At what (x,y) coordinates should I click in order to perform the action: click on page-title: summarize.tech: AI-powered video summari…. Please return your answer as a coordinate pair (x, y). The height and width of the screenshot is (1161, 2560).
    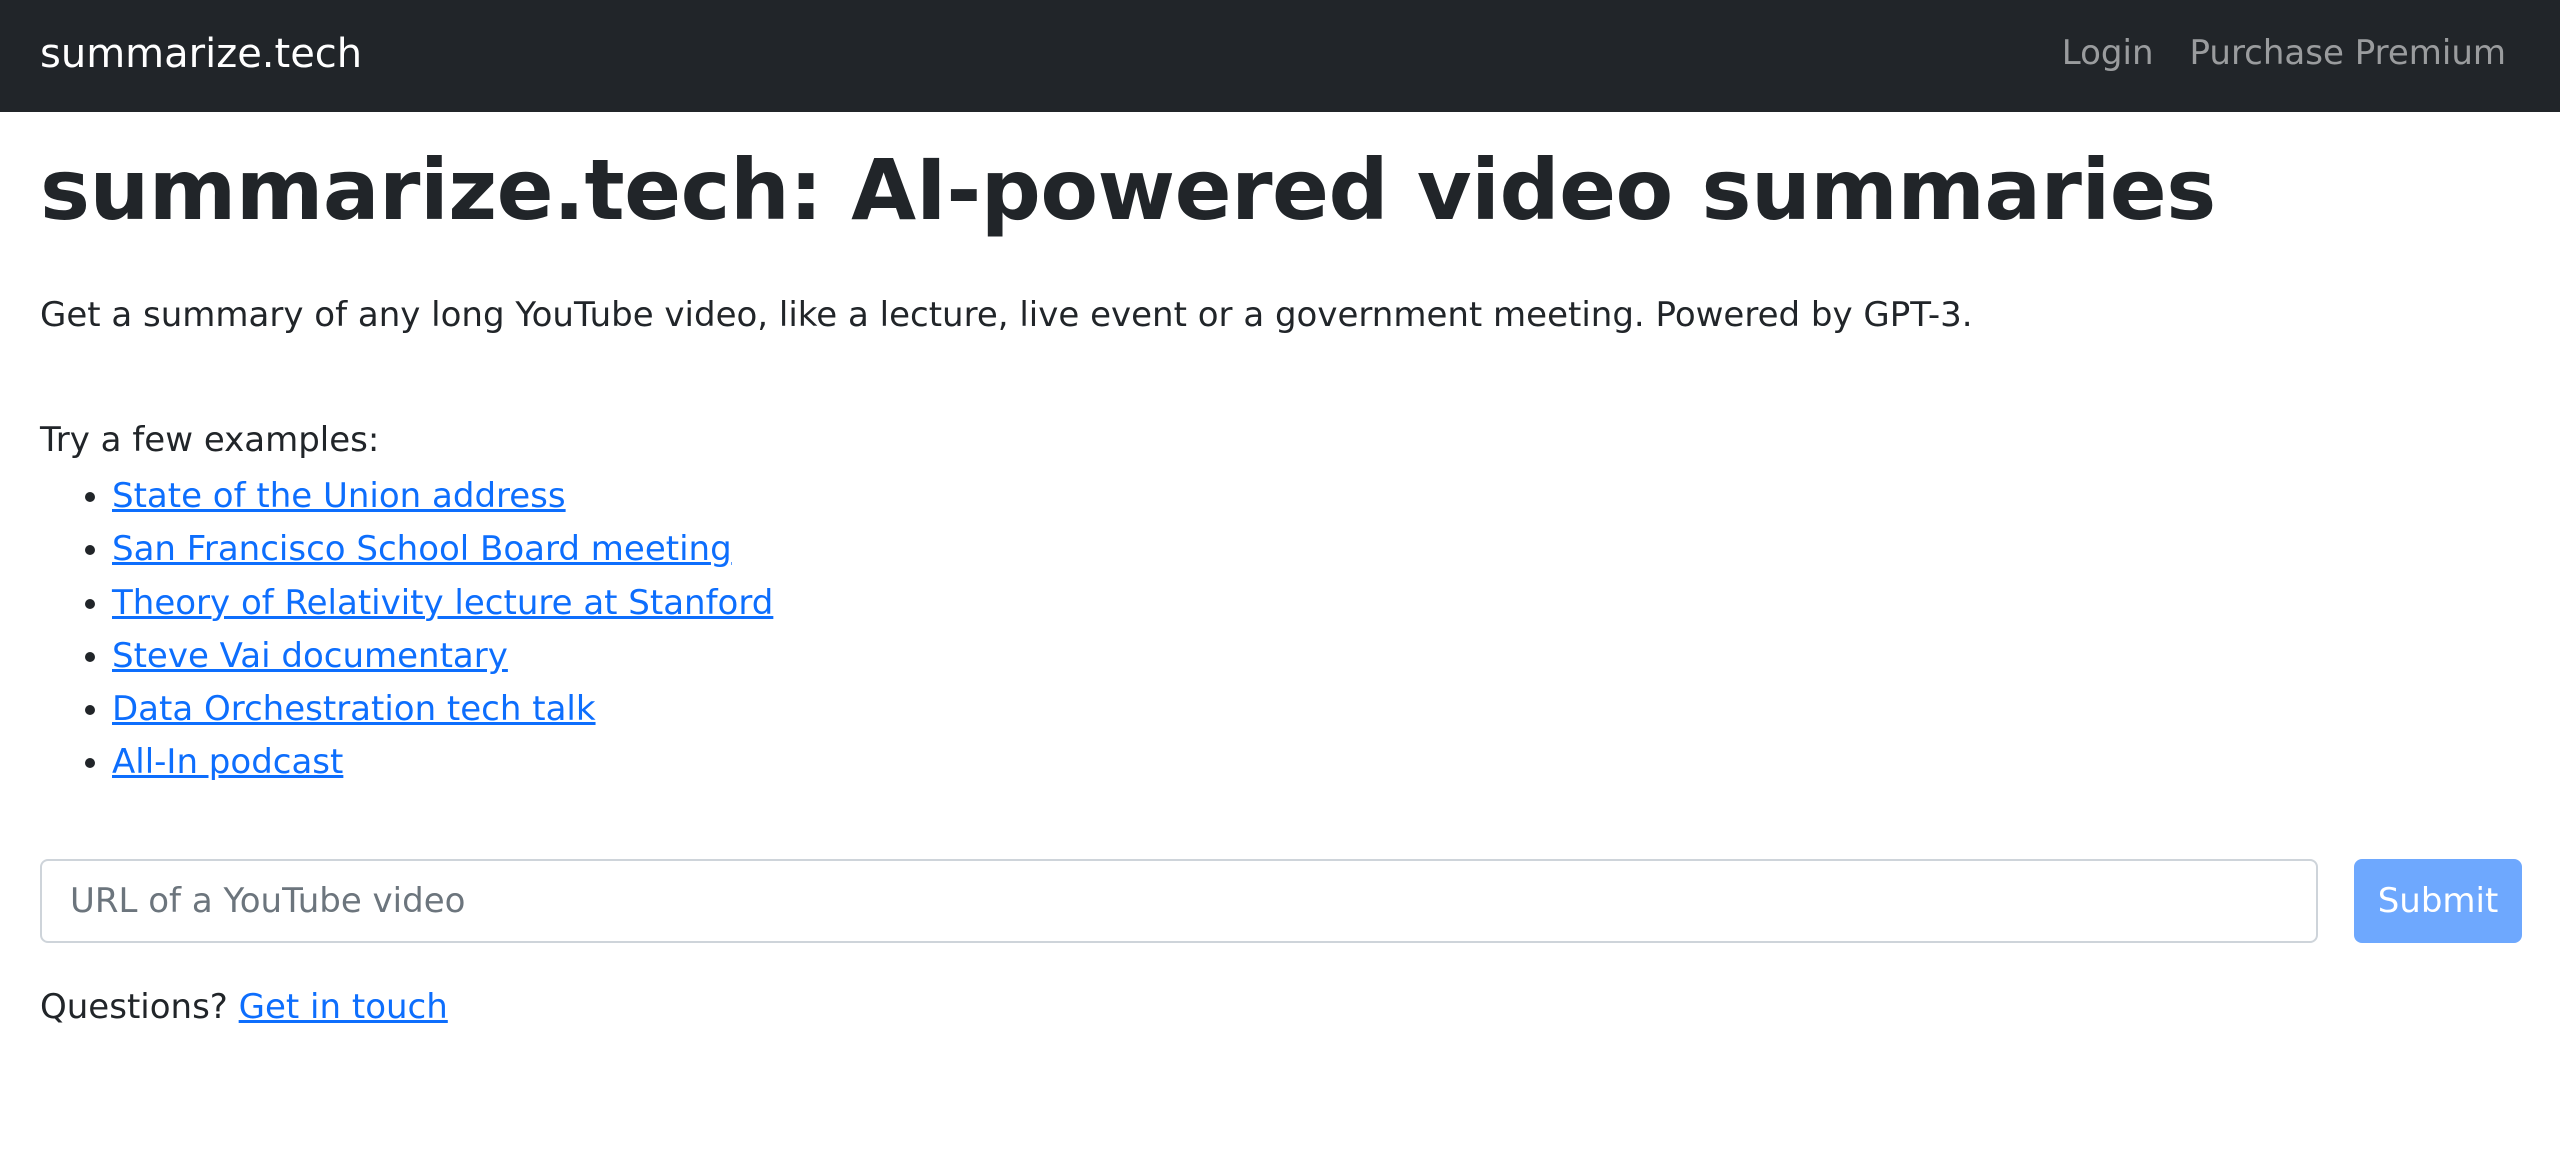
    Looking at the image, I should click on (1128, 190).